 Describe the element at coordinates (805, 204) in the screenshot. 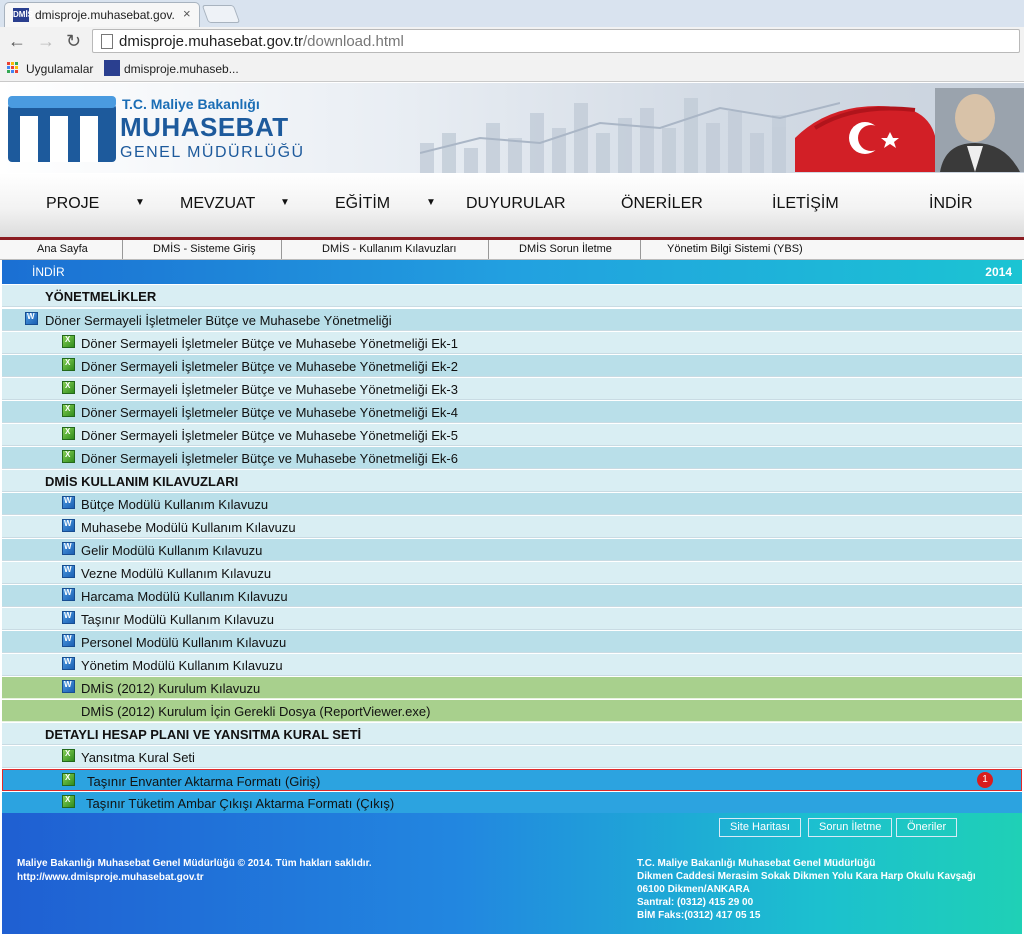

I see `nav-iletisim: İLETİŞİM` at that location.